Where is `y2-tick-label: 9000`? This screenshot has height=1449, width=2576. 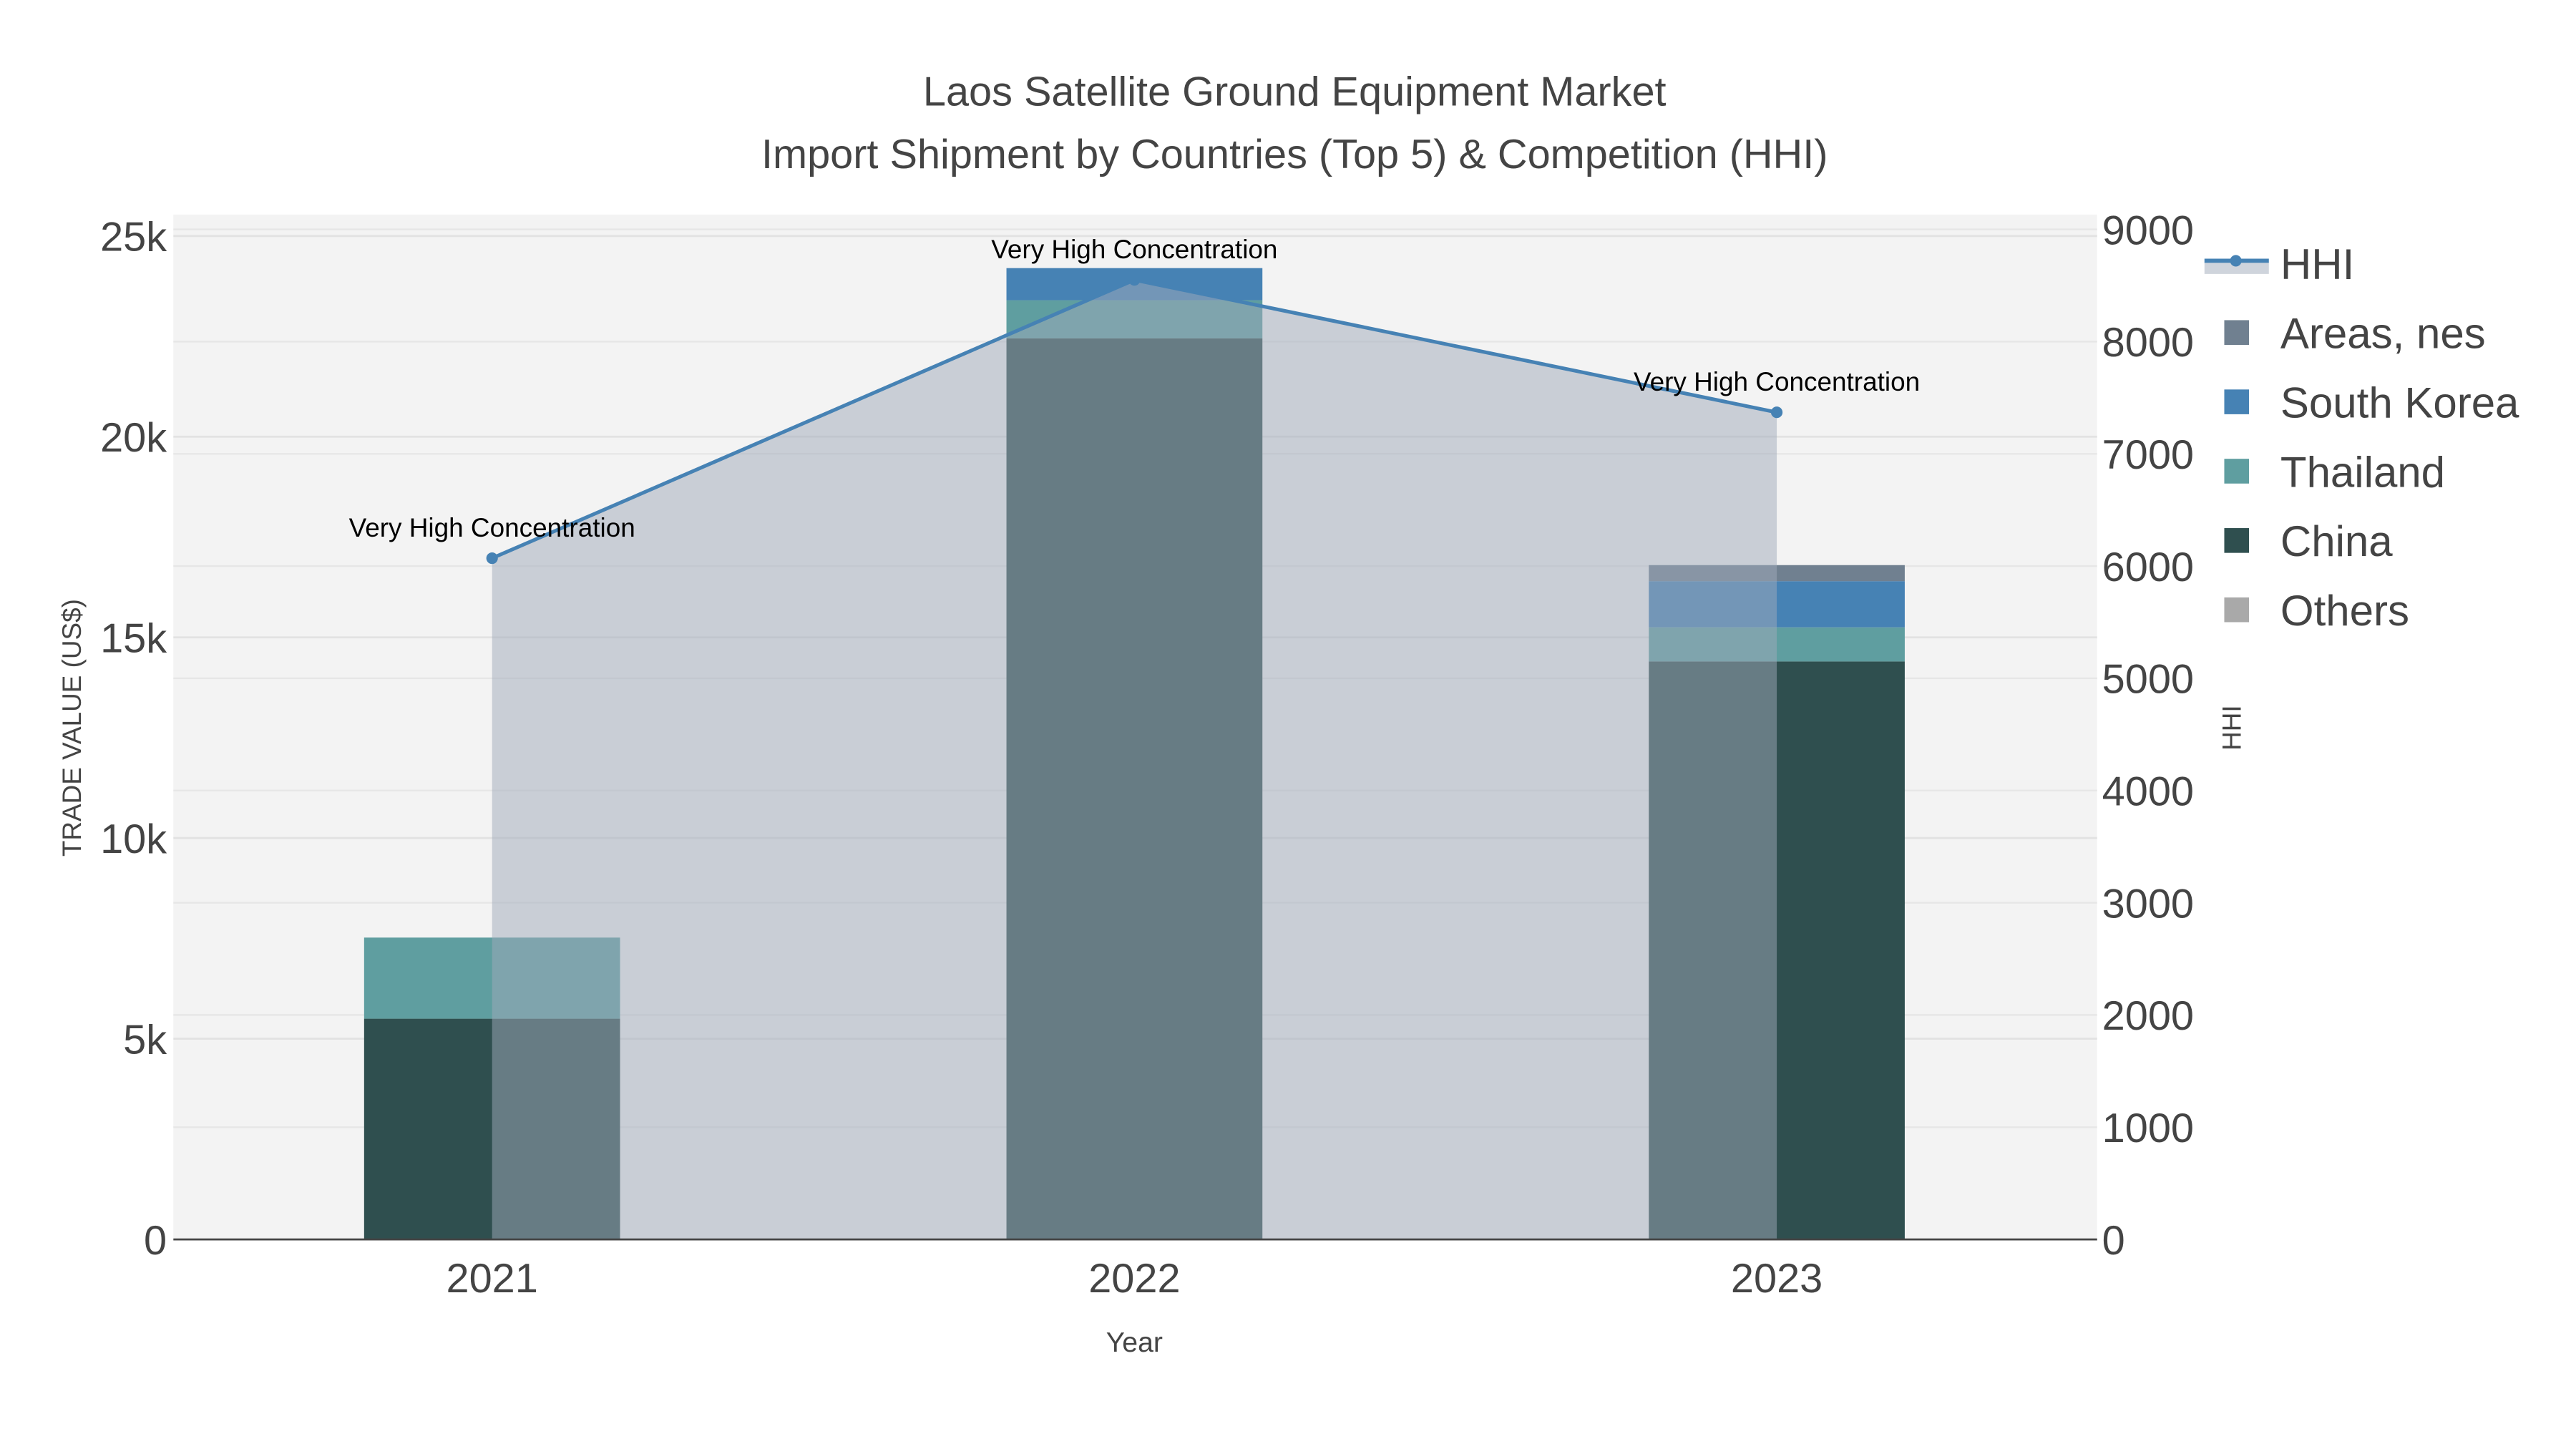 y2-tick-label: 9000 is located at coordinates (2148, 230).